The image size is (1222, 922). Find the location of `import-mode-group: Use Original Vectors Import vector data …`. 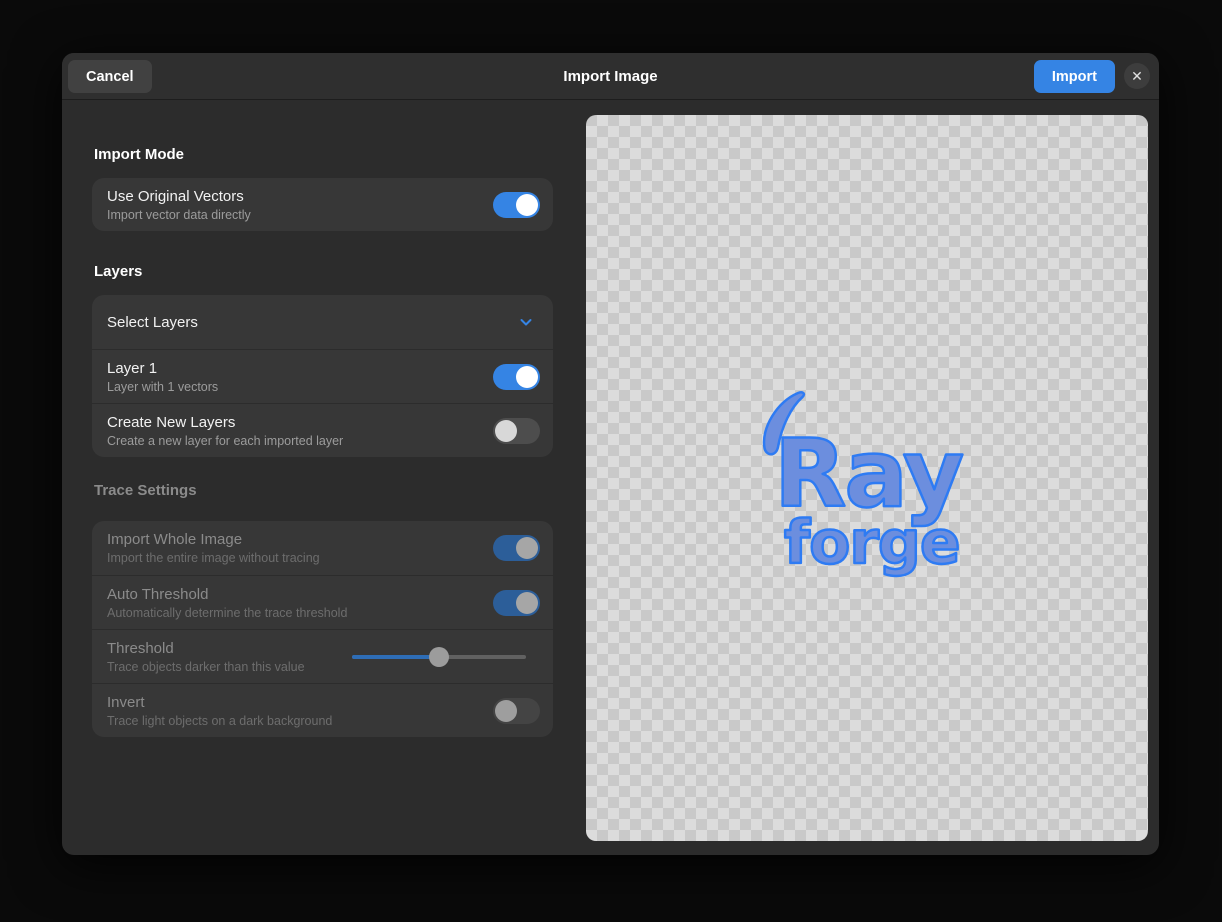

import-mode-group: Use Original Vectors Import vector data … is located at coordinates (322, 204).